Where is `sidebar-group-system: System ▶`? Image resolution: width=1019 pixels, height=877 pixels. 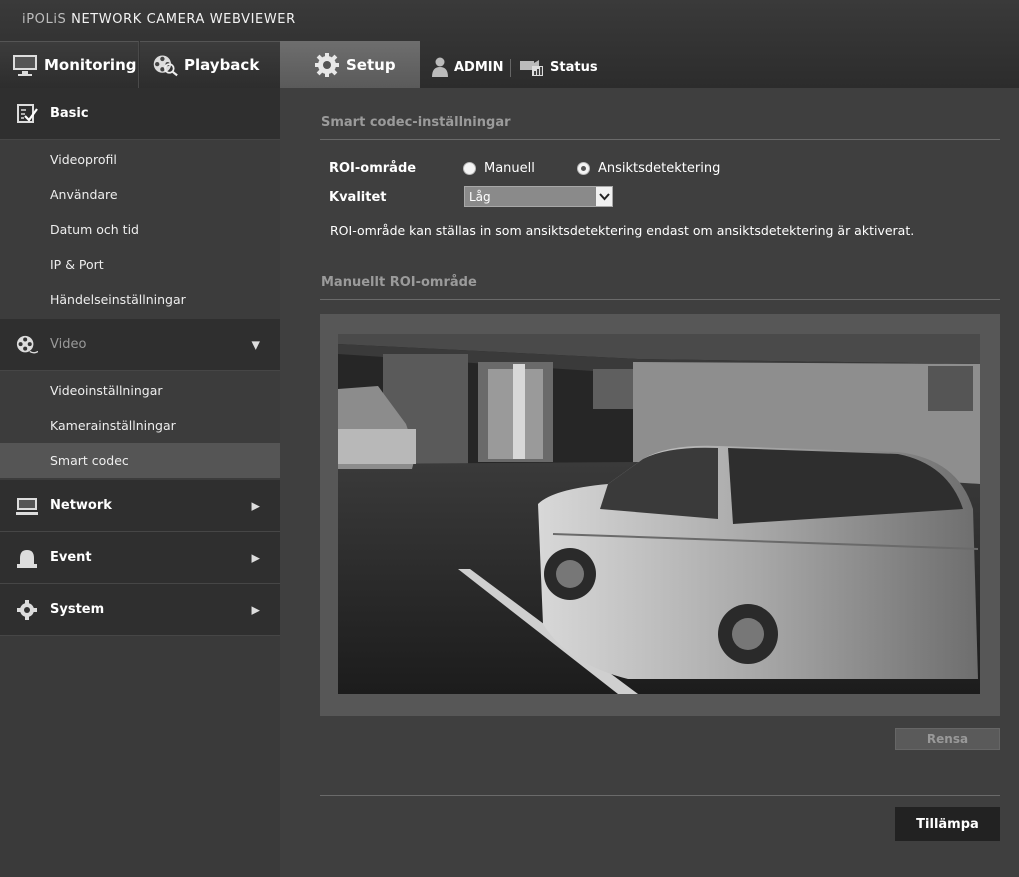 sidebar-group-system: System ▶ is located at coordinates (140, 610).